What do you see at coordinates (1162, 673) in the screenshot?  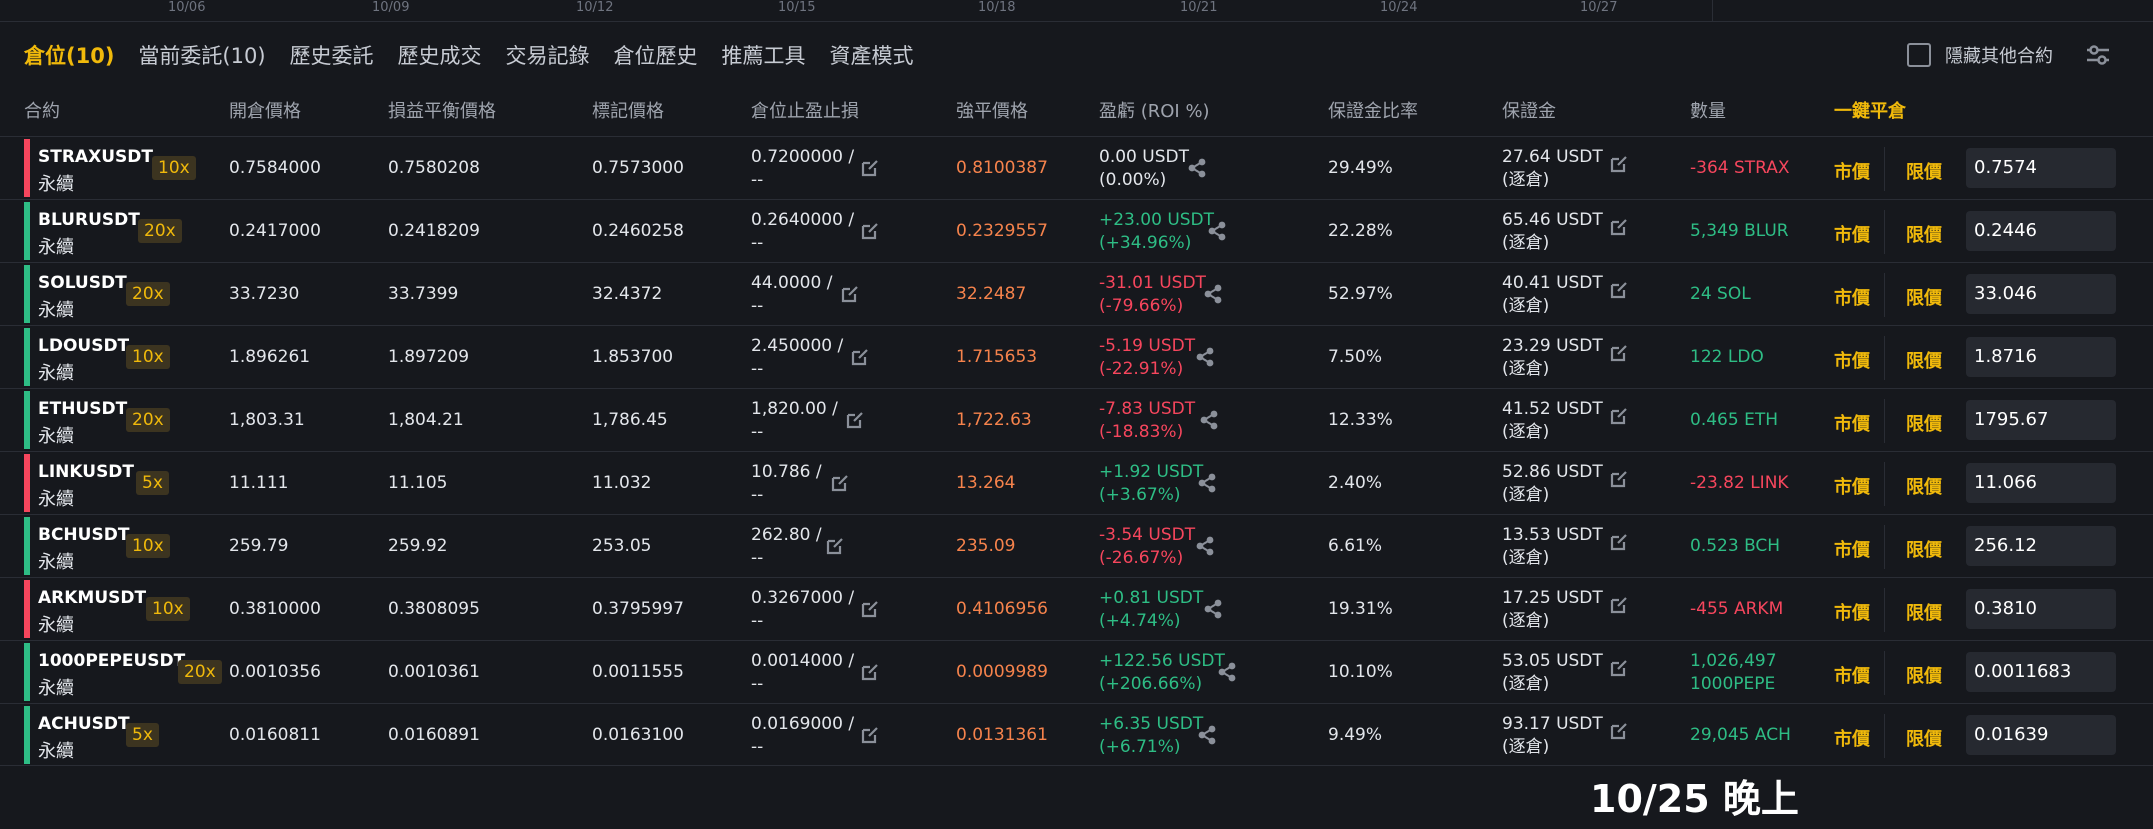 I see `pnl-values: +122.56 USDT (+206.66%)` at bounding box center [1162, 673].